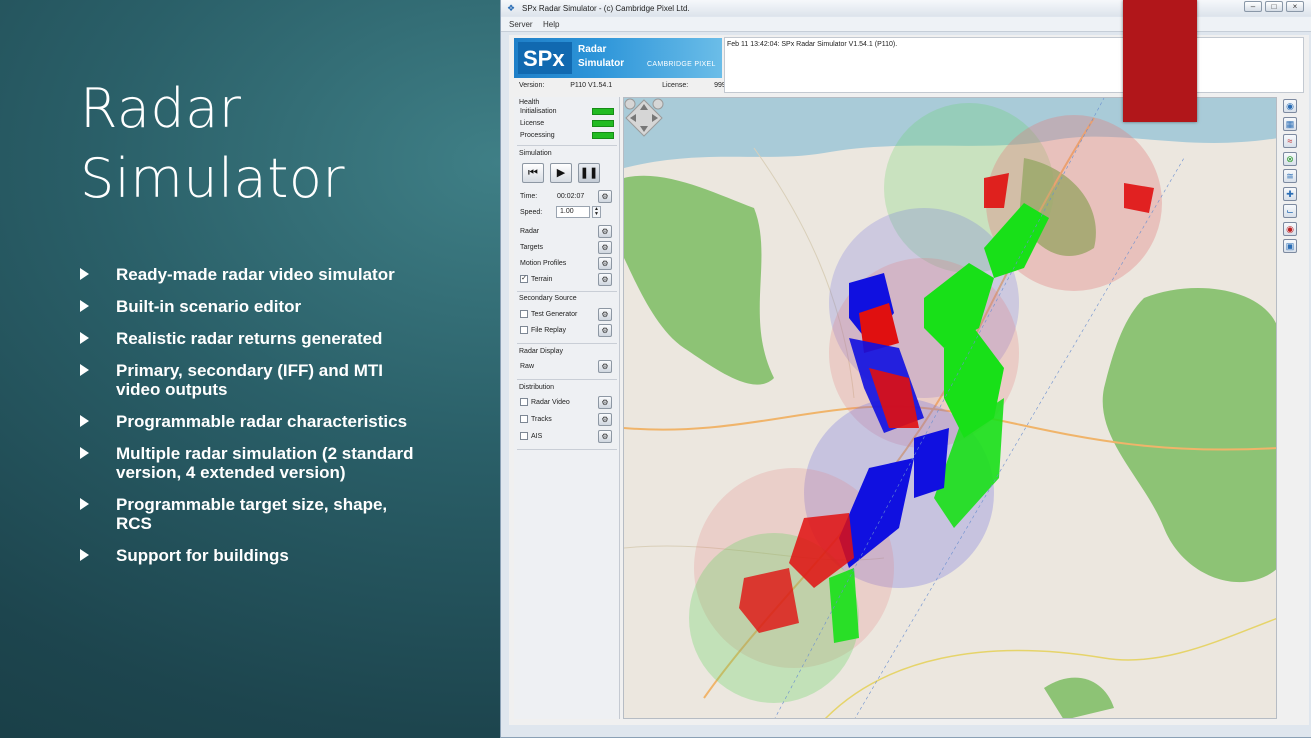 This screenshot has width=1311, height=738. What do you see at coordinates (1290, 176) in the screenshot?
I see `signal-icon: ≅` at bounding box center [1290, 176].